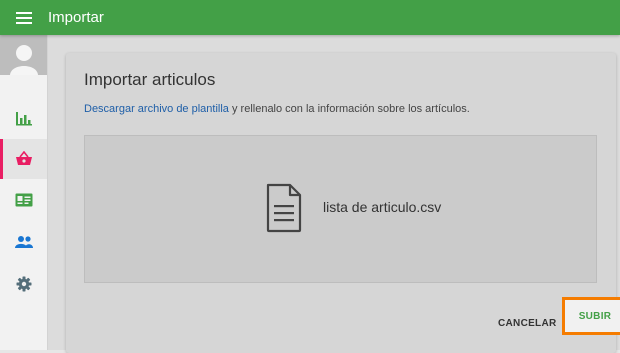 Image resolution: width=620 pixels, height=353 pixels. What do you see at coordinates (150, 79) in the screenshot?
I see `card-title: Importar articulos` at bounding box center [150, 79].